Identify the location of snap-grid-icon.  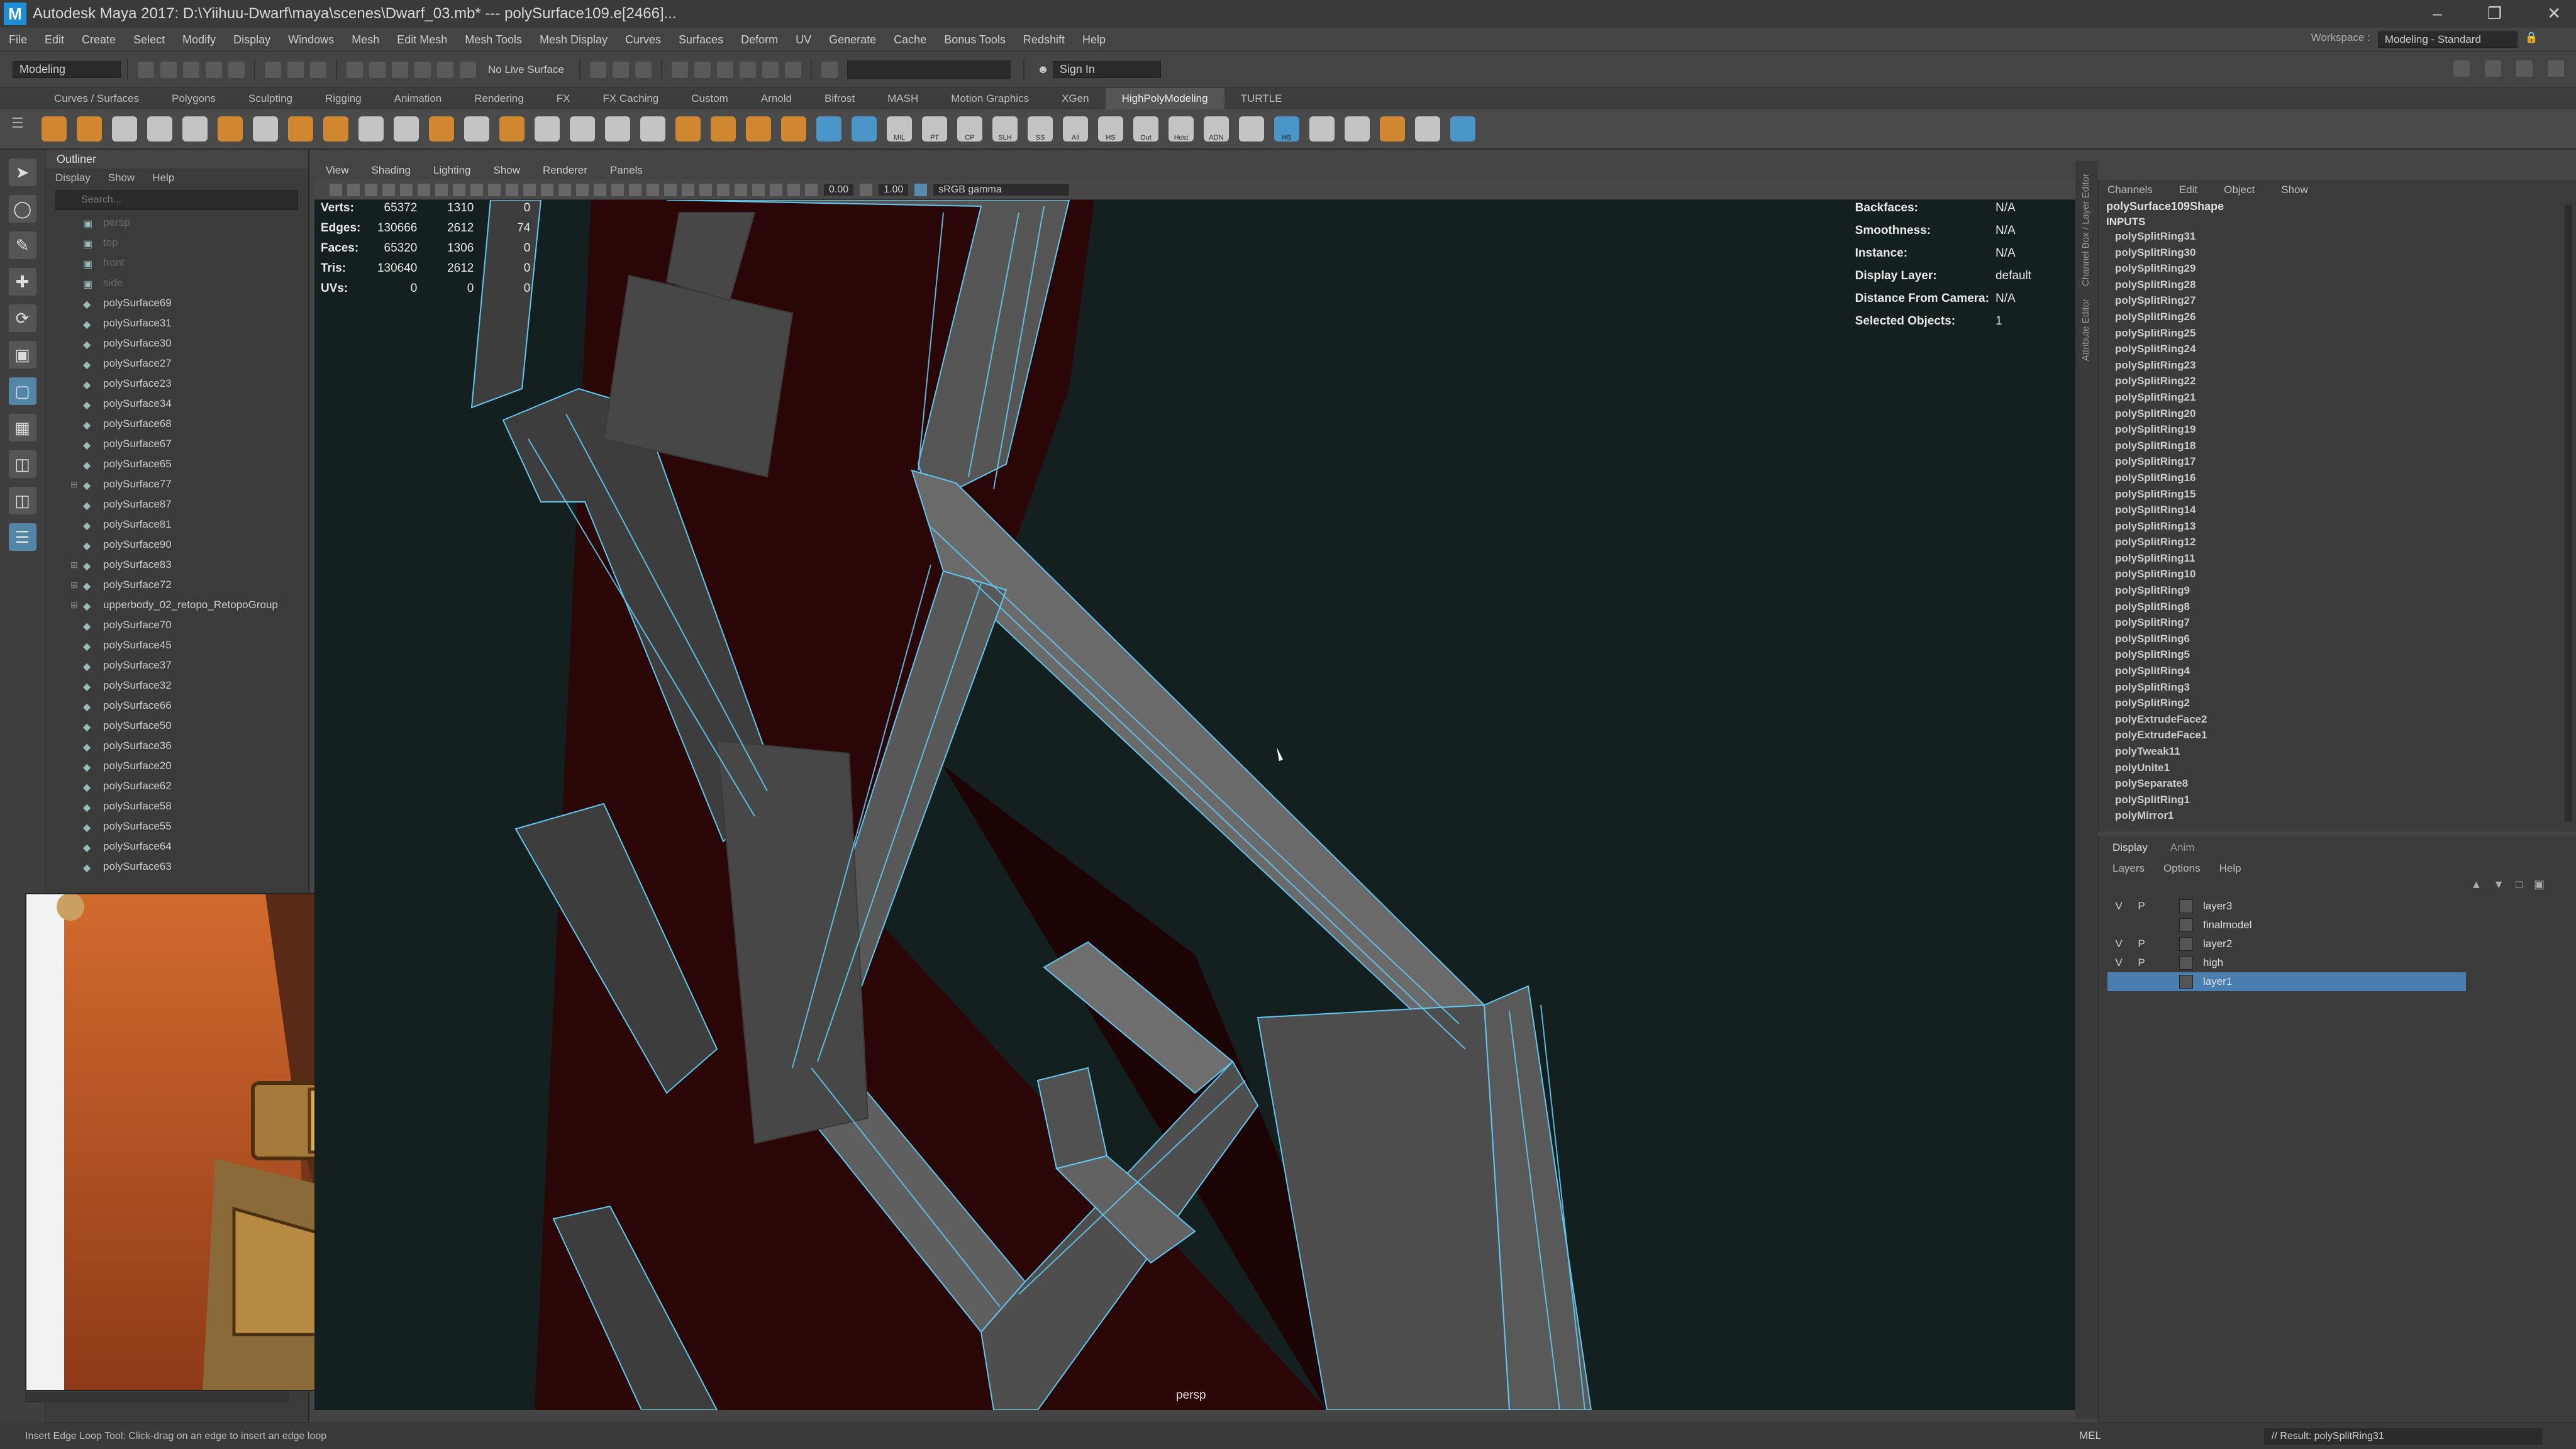
(355, 69).